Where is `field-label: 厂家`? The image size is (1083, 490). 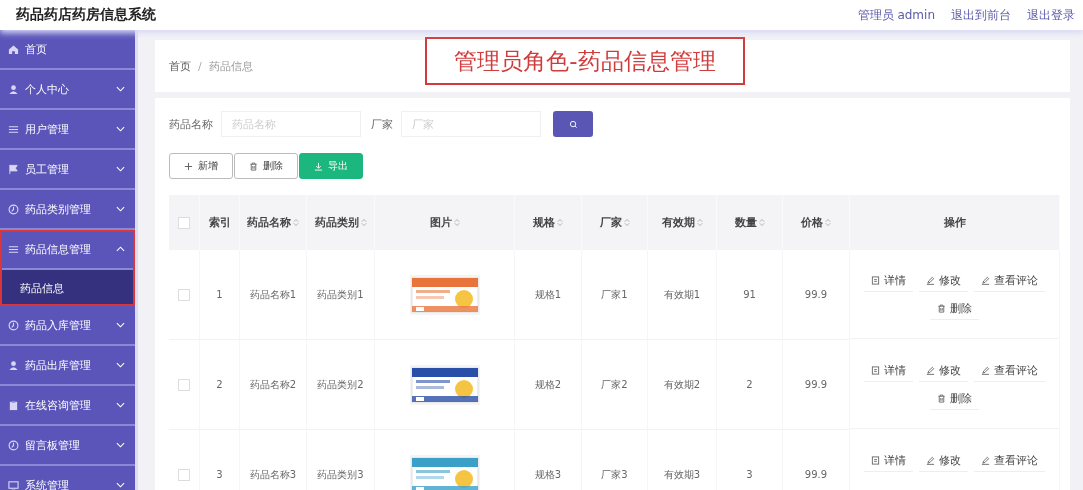
field-label: 厂家 is located at coordinates (382, 124).